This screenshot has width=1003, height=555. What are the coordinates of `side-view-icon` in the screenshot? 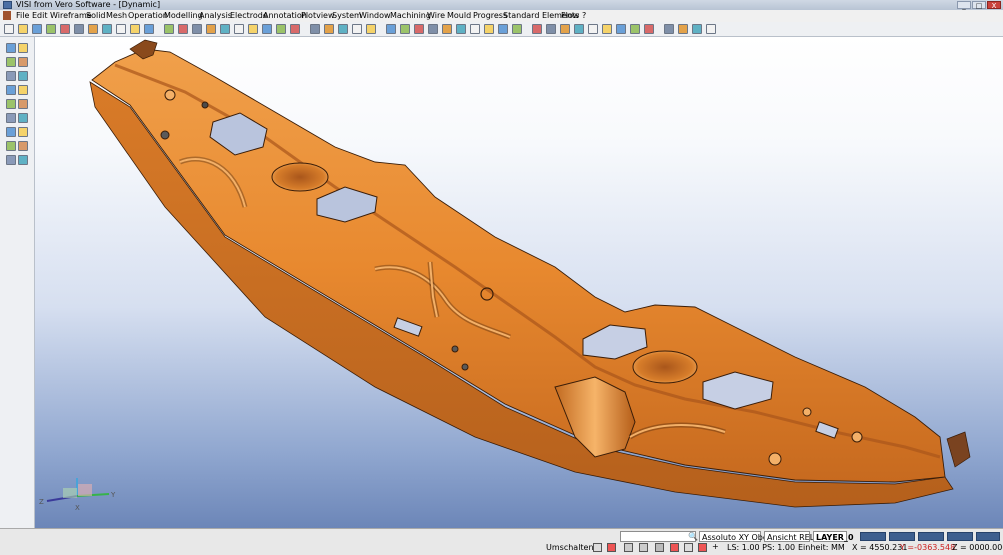 It's located at (357, 29).